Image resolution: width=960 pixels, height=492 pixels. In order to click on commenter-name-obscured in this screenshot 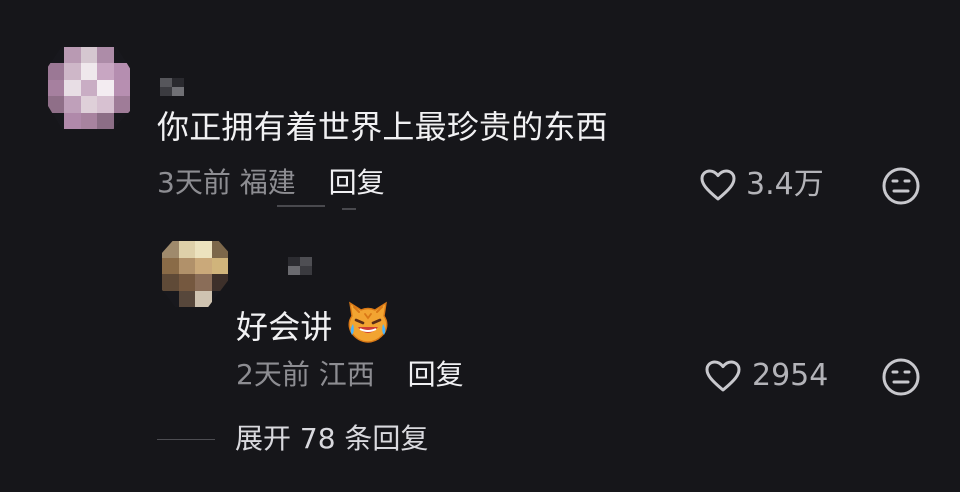, I will do `click(172, 87)`.